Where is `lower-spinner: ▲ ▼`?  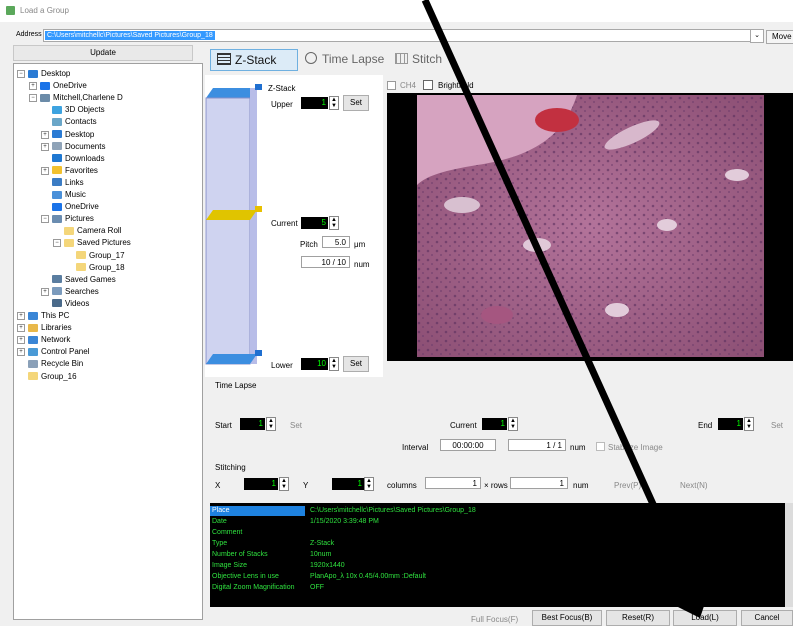 lower-spinner: ▲ ▼ is located at coordinates (334, 364).